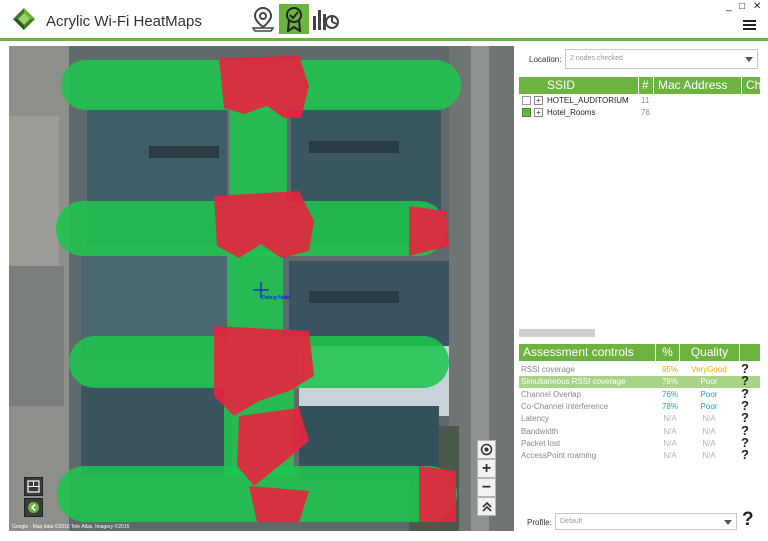 This screenshot has width=768, height=541. What do you see at coordinates (639, 100) in the screenshot?
I see `ssid-row: + HOTEL_AUDITORIUM 11` at bounding box center [639, 100].